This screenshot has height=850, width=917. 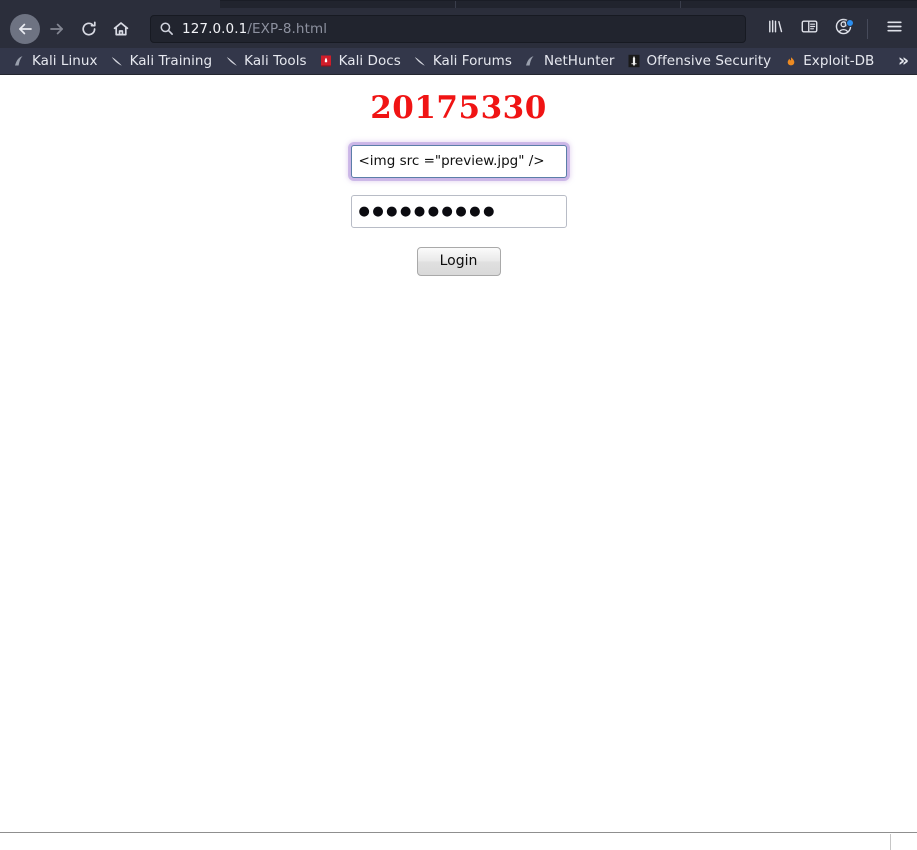 What do you see at coordinates (458, 841) in the screenshot?
I see `status-bar` at bounding box center [458, 841].